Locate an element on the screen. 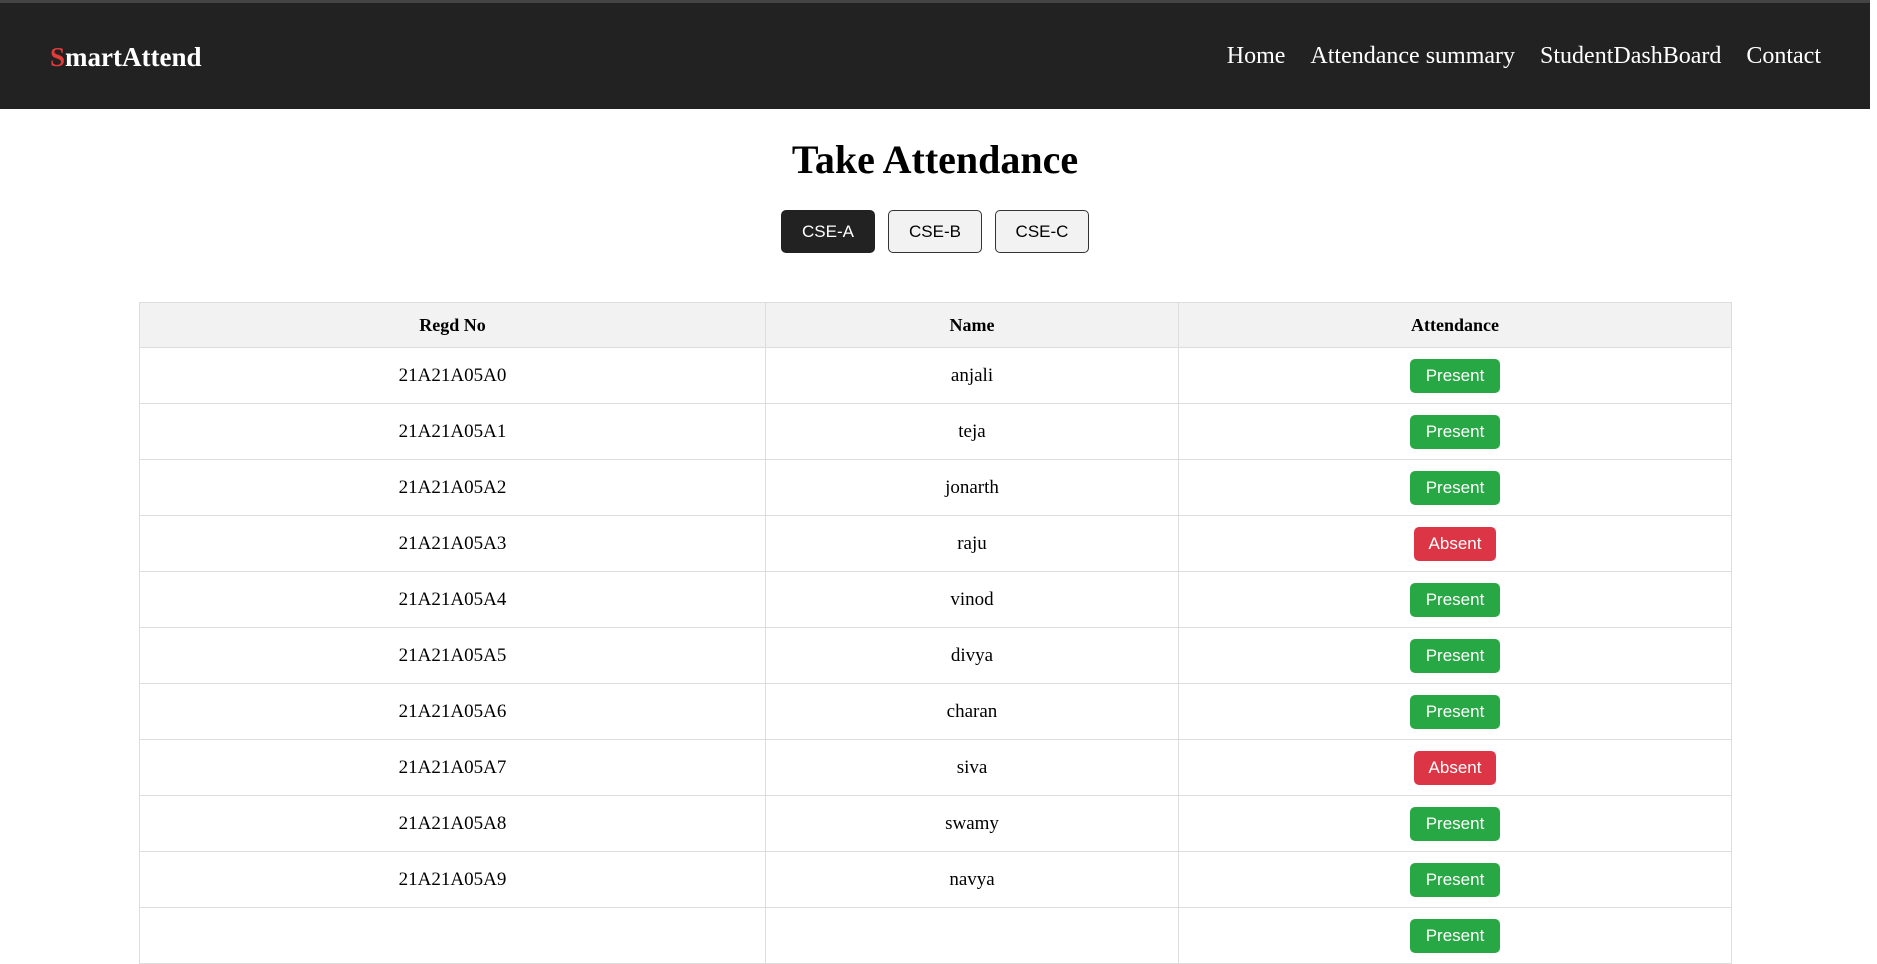 This screenshot has width=1877, height=964. section-tabs: CSE-A CSE-B CSE-C is located at coordinates (935, 231).